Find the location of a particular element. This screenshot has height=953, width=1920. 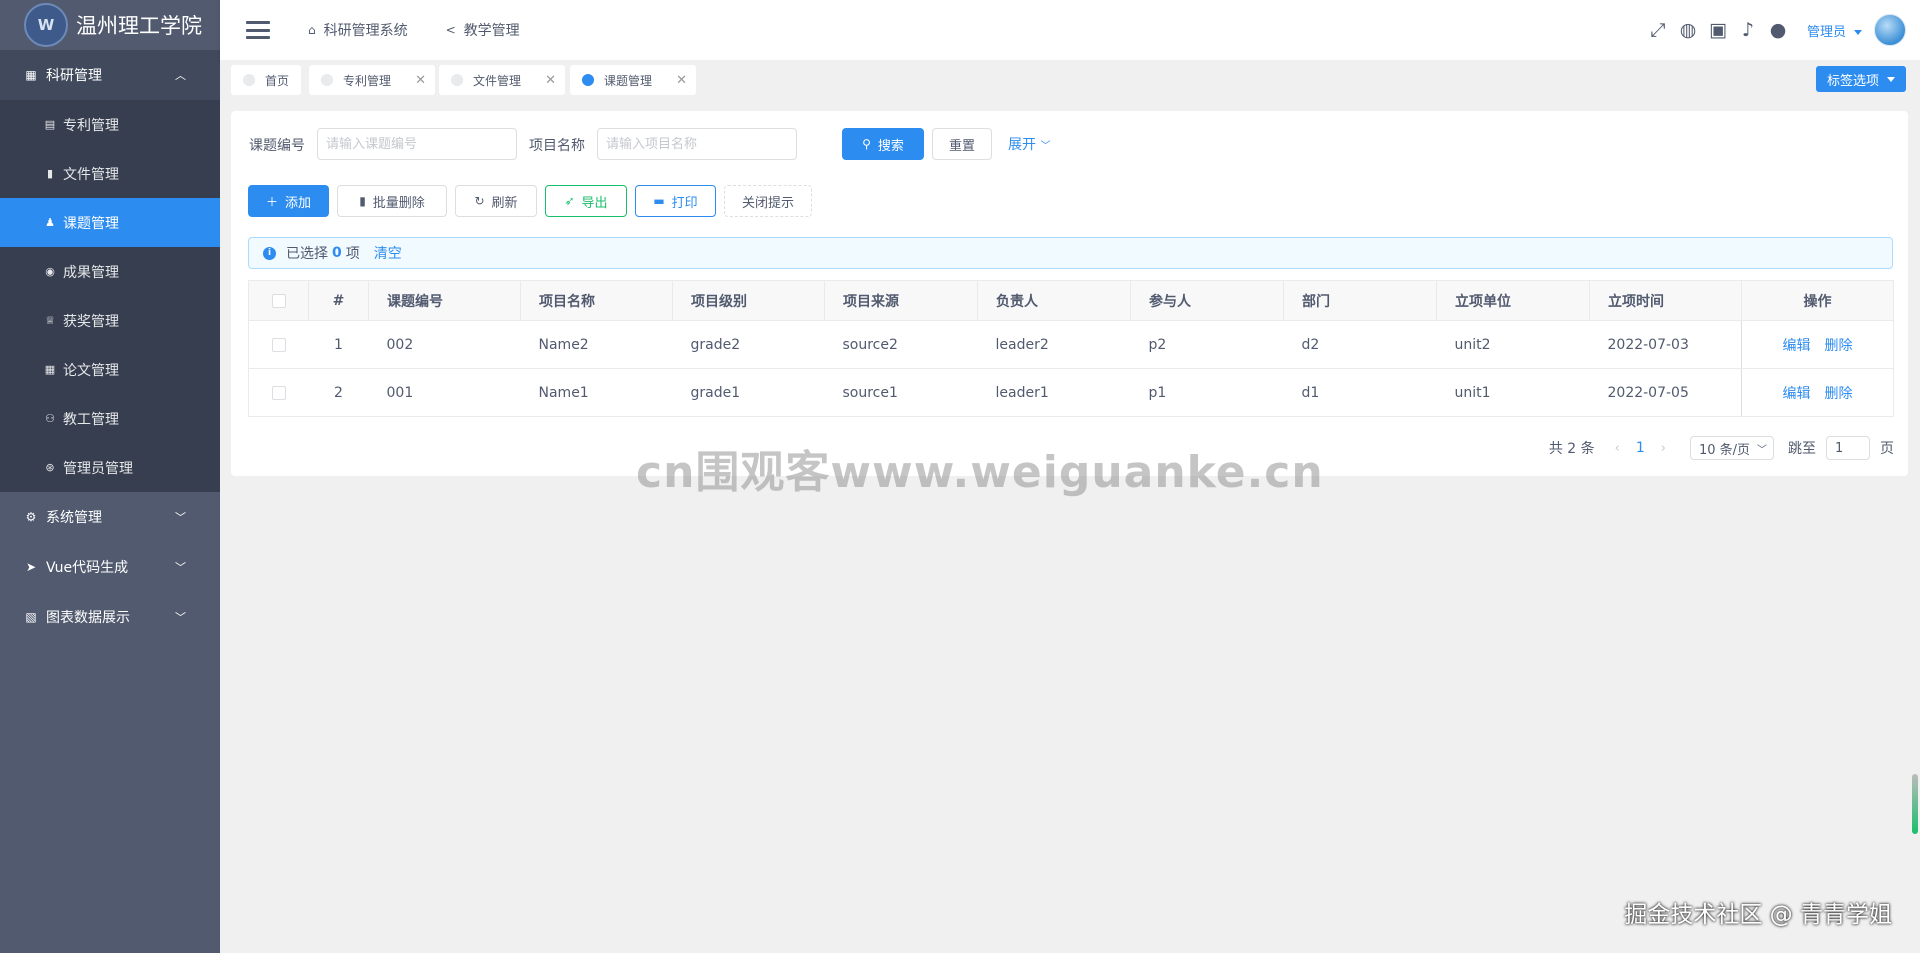

table-cell: unit2 is located at coordinates (1513, 344).